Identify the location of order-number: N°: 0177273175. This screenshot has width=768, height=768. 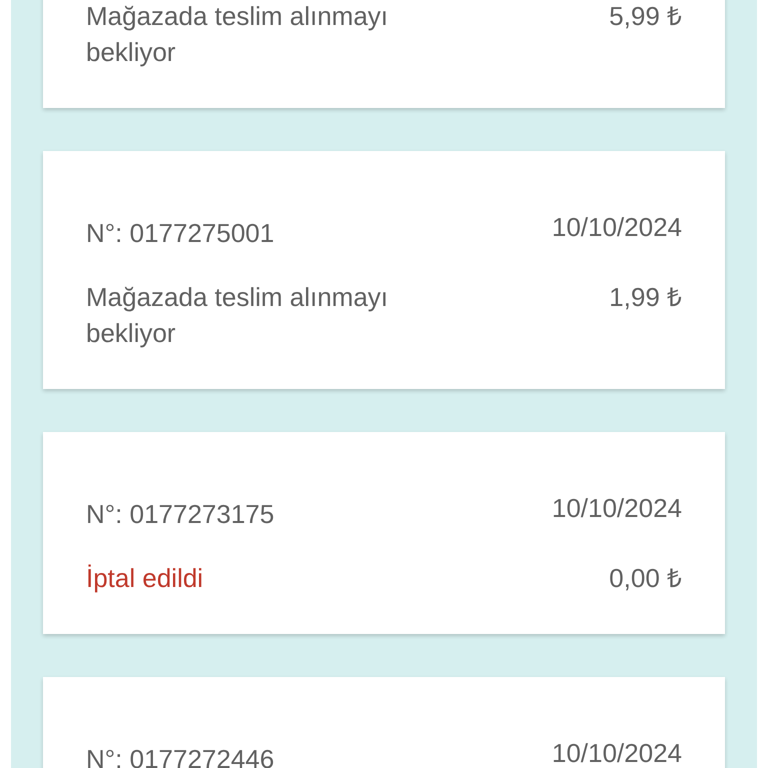
(180, 514).